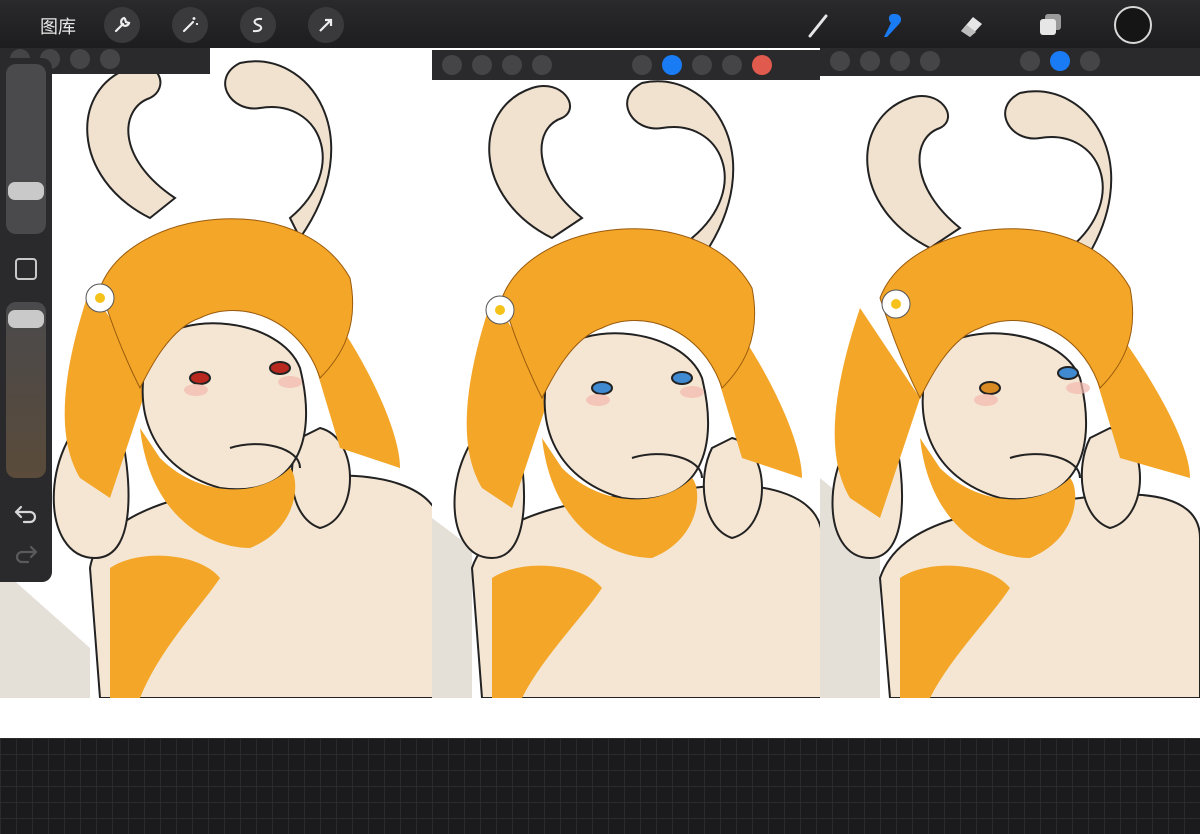  What do you see at coordinates (26, 514) in the screenshot?
I see `undo-icon` at bounding box center [26, 514].